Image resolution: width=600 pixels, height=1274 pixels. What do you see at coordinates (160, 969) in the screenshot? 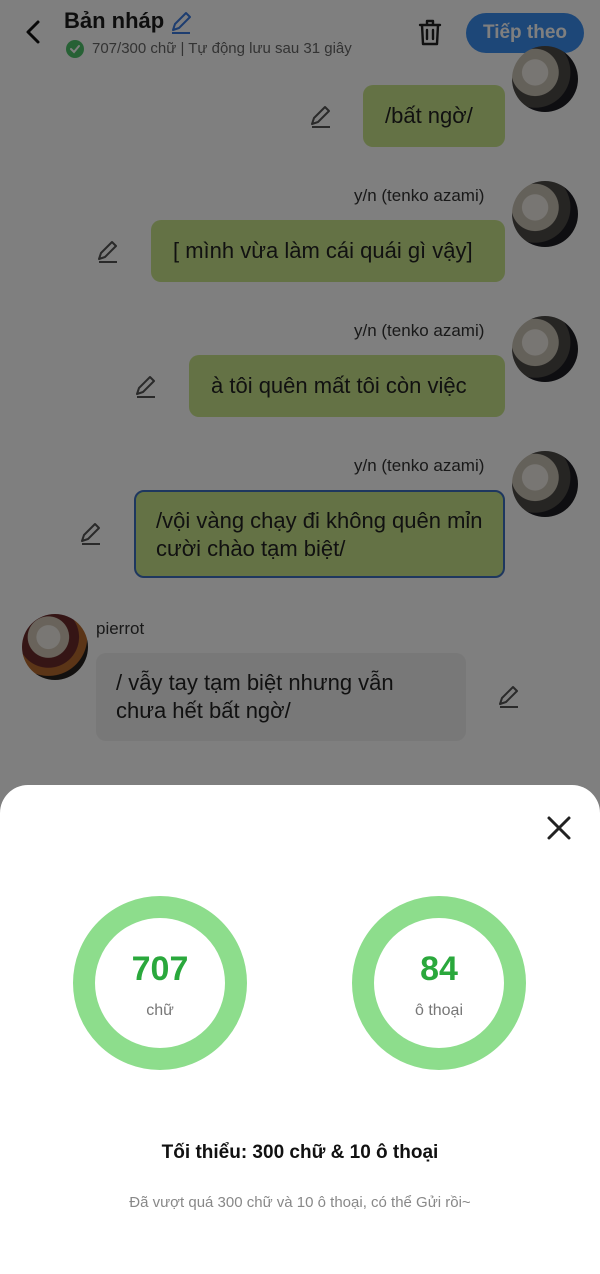
I see `word-count-value: 707` at bounding box center [160, 969].